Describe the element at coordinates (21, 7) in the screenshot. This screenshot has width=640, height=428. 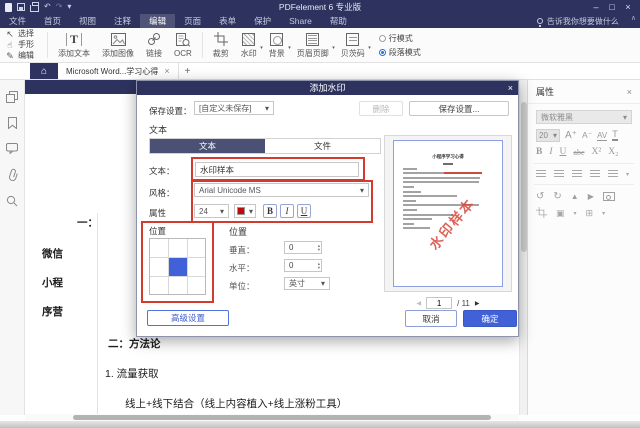
I see `save-icon` at that location.